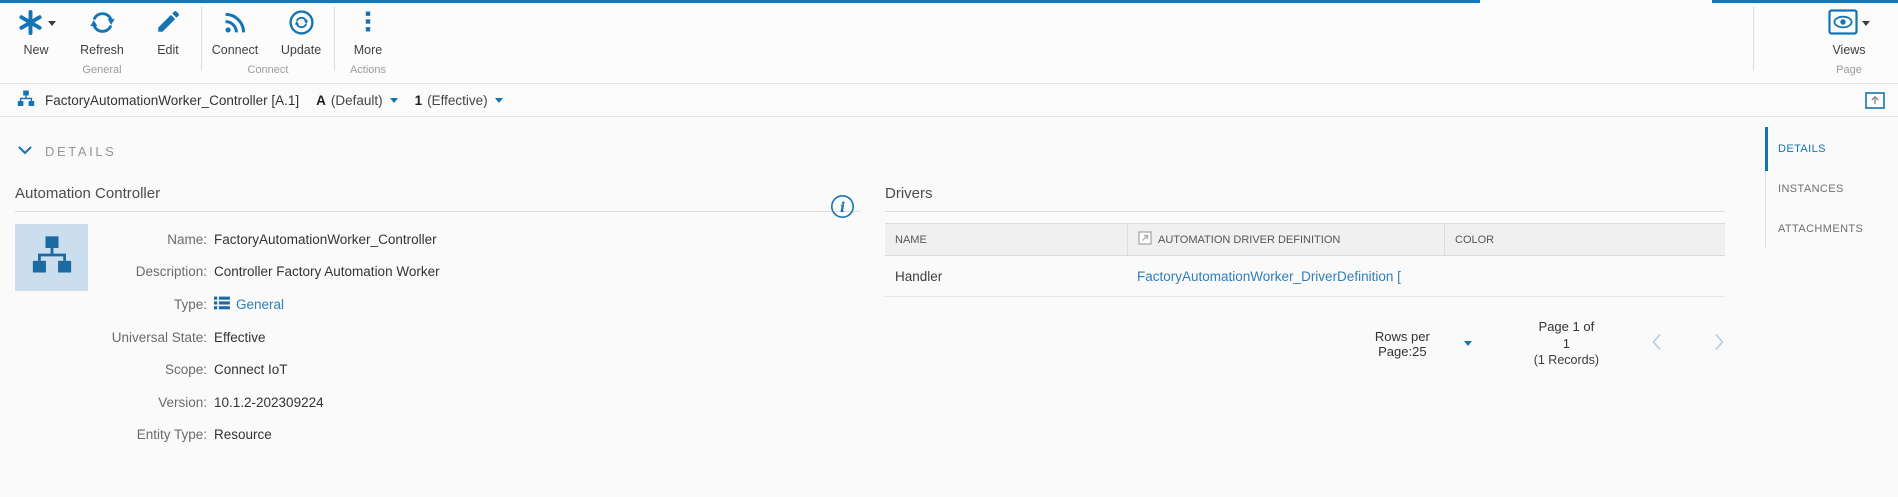  I want to click on column-header-driver-definition: AUTOMATION DRIVER DEFINITION, so click(1285, 239).